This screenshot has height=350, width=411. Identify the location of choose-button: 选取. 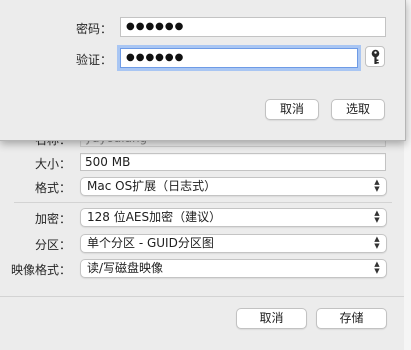
(358, 109).